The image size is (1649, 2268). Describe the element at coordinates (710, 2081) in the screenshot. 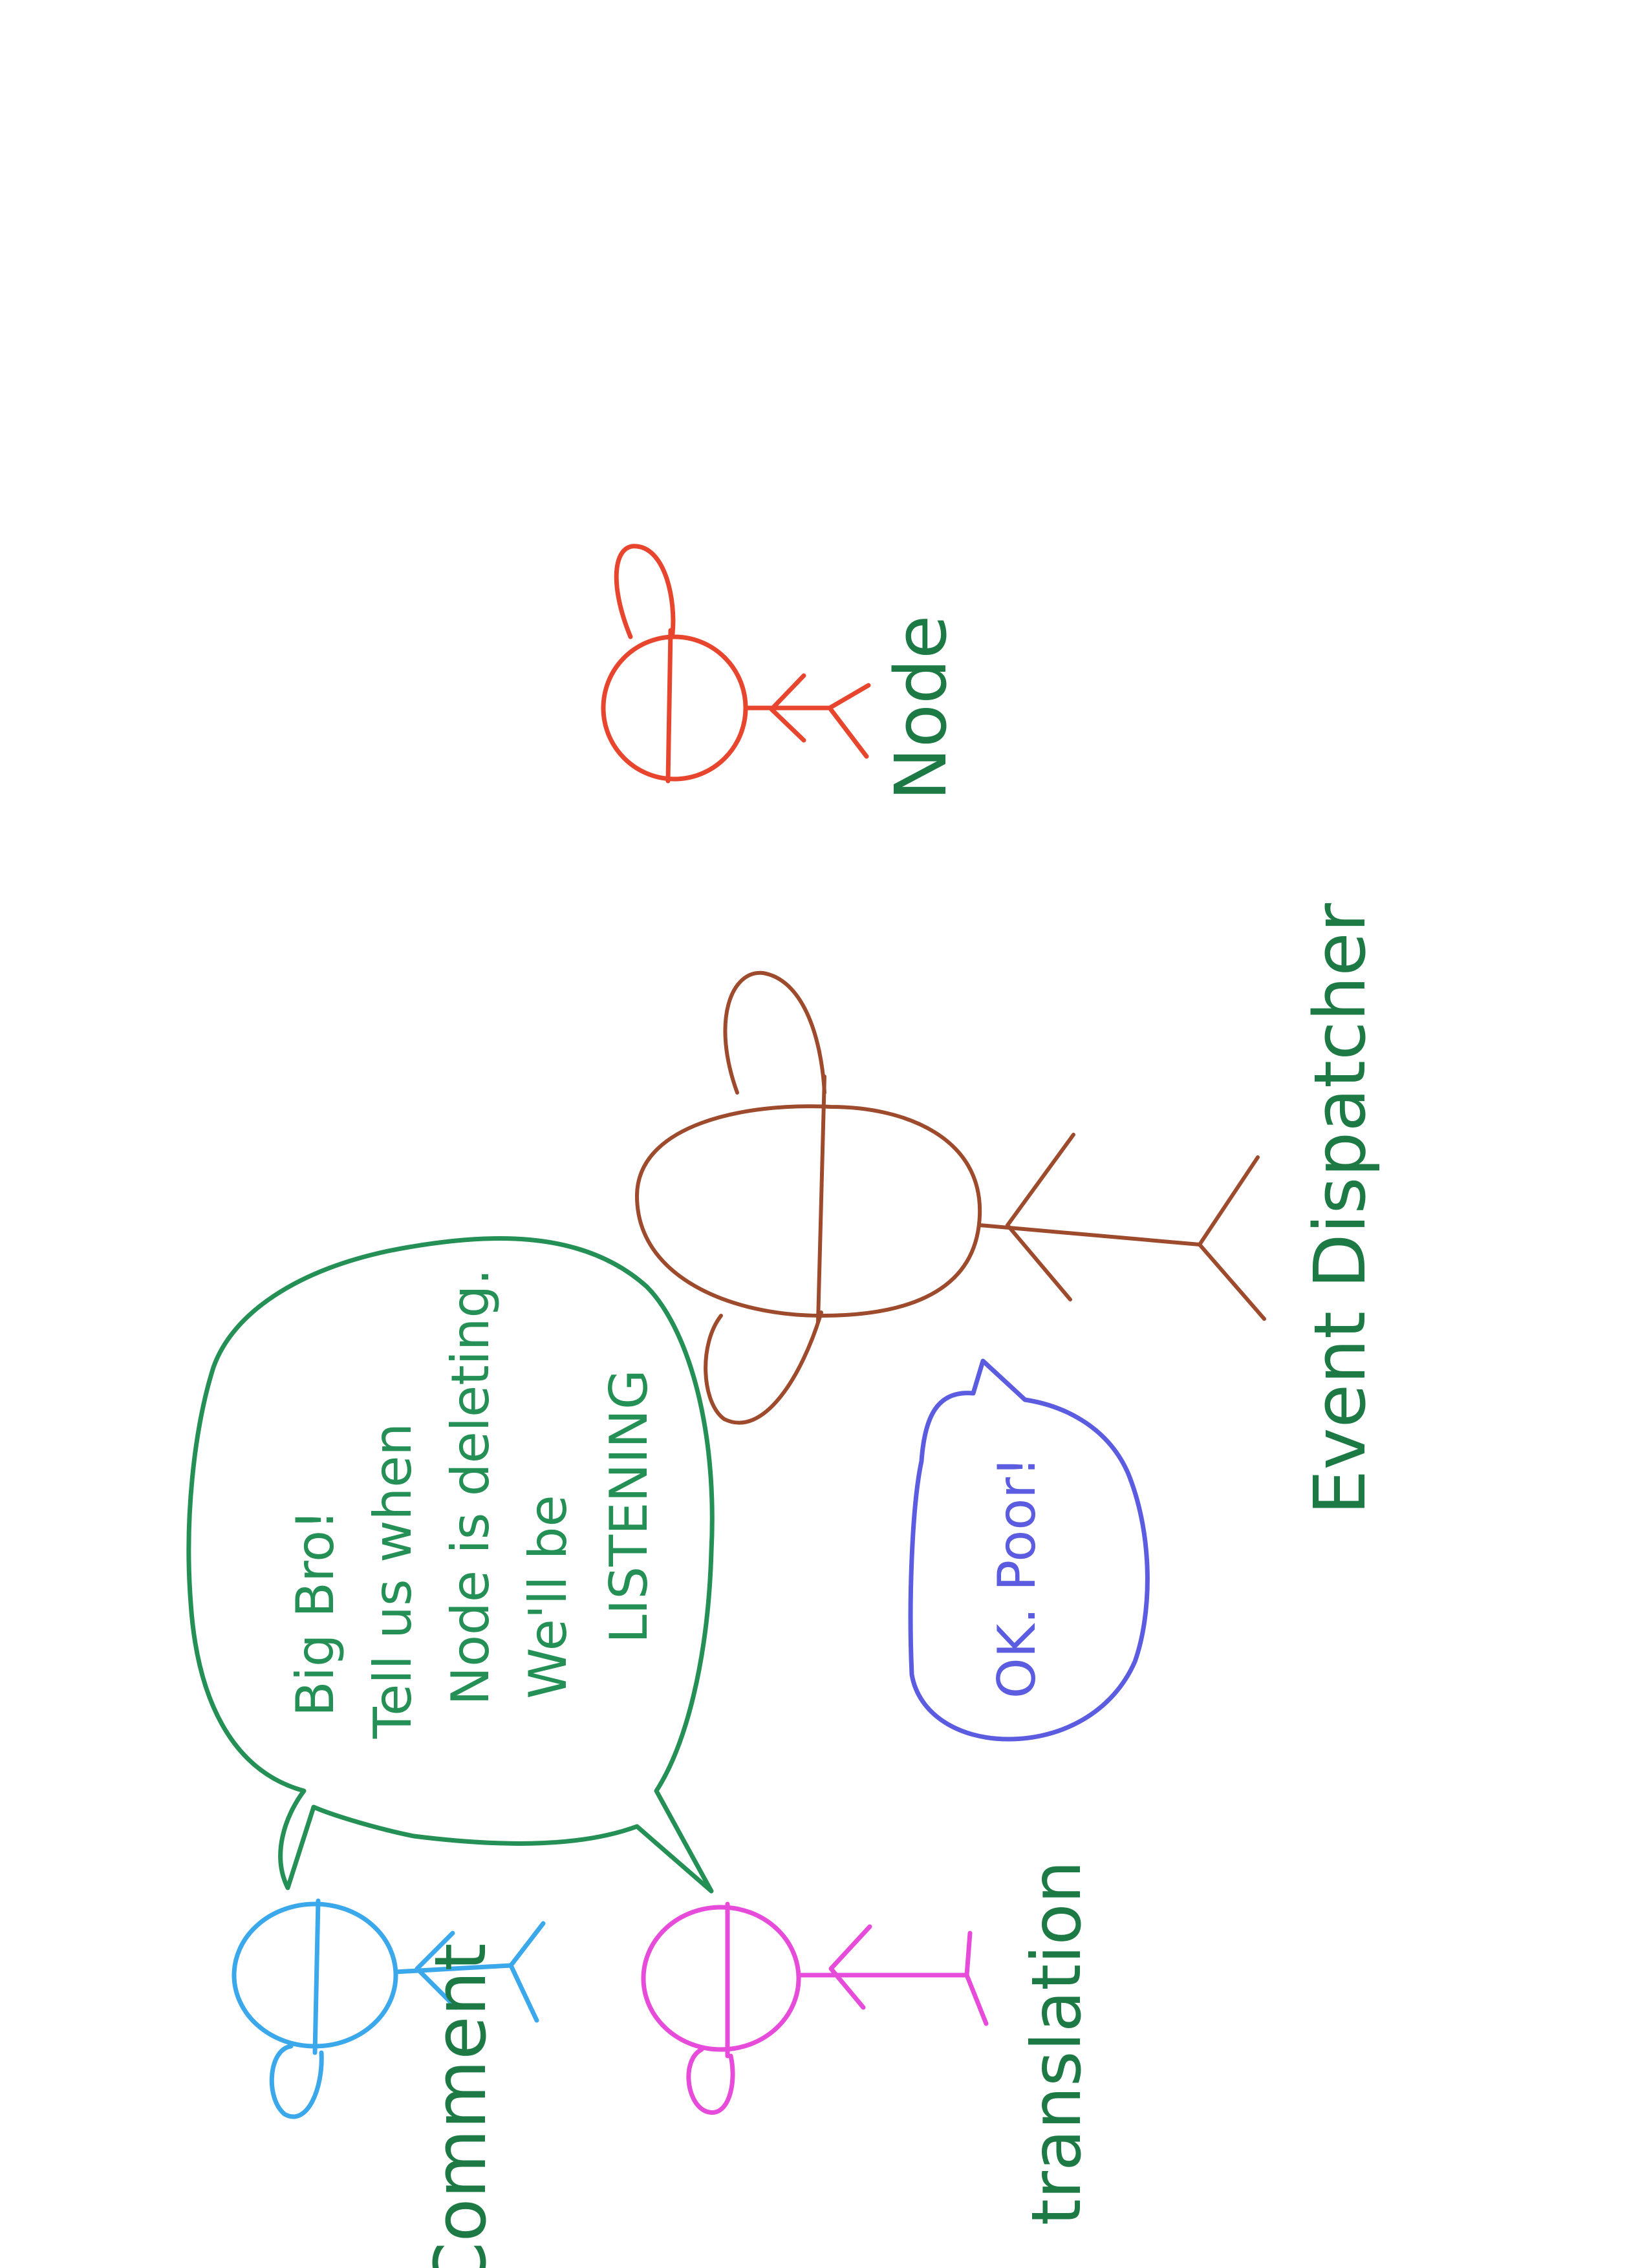

I see `translation-hat` at that location.